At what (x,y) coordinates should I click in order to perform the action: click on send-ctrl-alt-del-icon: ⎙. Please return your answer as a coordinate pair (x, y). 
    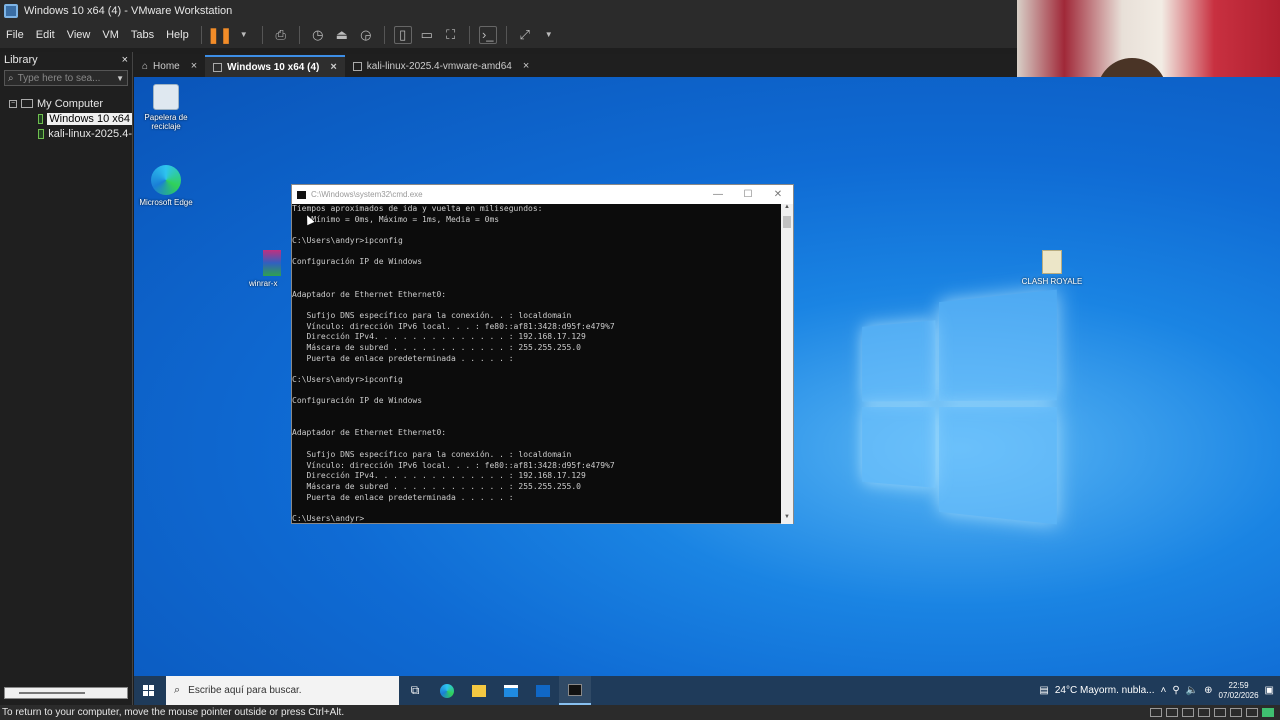
    Looking at the image, I should click on (281, 35).